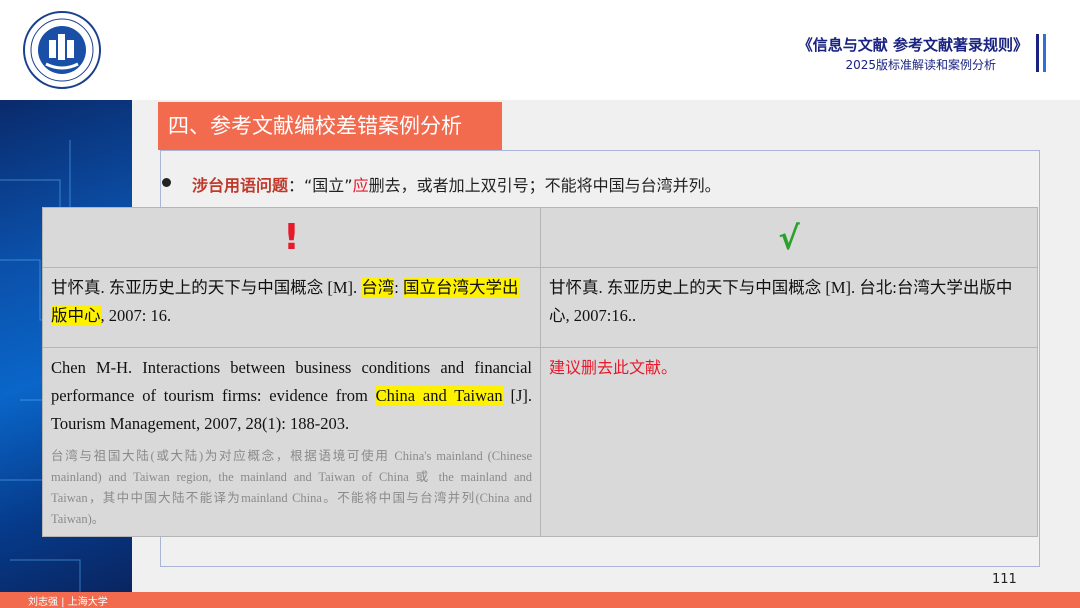 The height and width of the screenshot is (608, 1080). What do you see at coordinates (68, 602) in the screenshot?
I see `footer-author: 刘志强 | 上海大学` at bounding box center [68, 602].